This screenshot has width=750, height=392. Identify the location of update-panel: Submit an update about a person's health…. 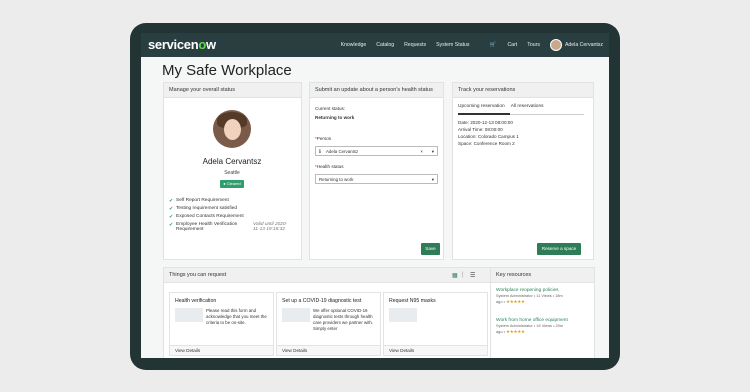
(376, 171).